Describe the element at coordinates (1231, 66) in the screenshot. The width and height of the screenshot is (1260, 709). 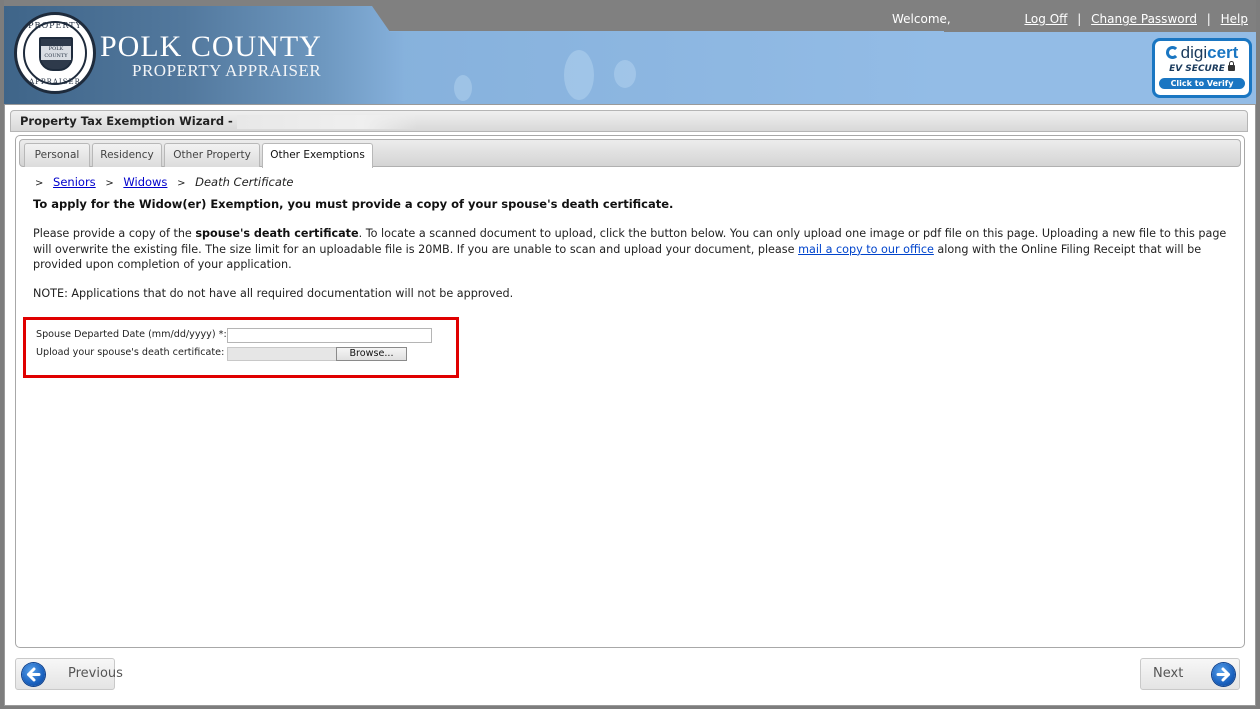
I see `lock-icon` at that location.